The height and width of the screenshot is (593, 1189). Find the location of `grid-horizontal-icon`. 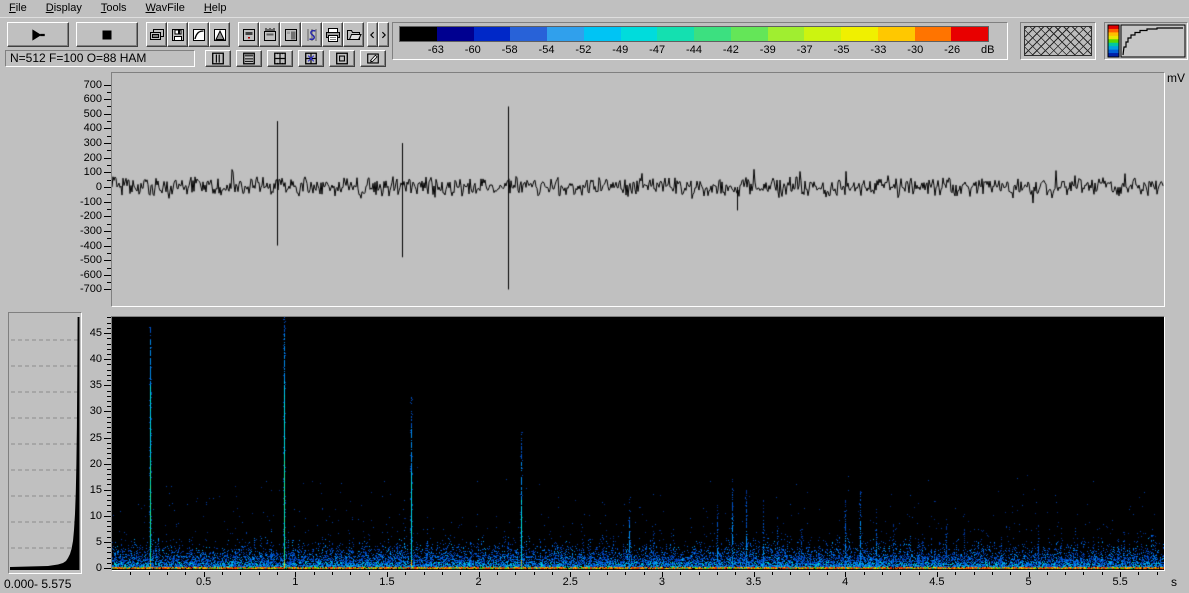

grid-horizontal-icon is located at coordinates (249, 58).